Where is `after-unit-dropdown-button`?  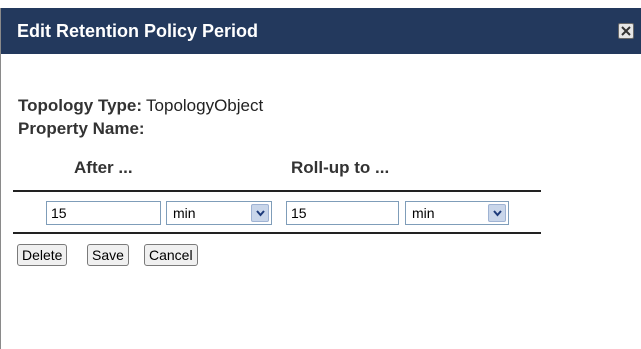 after-unit-dropdown-button is located at coordinates (260, 213).